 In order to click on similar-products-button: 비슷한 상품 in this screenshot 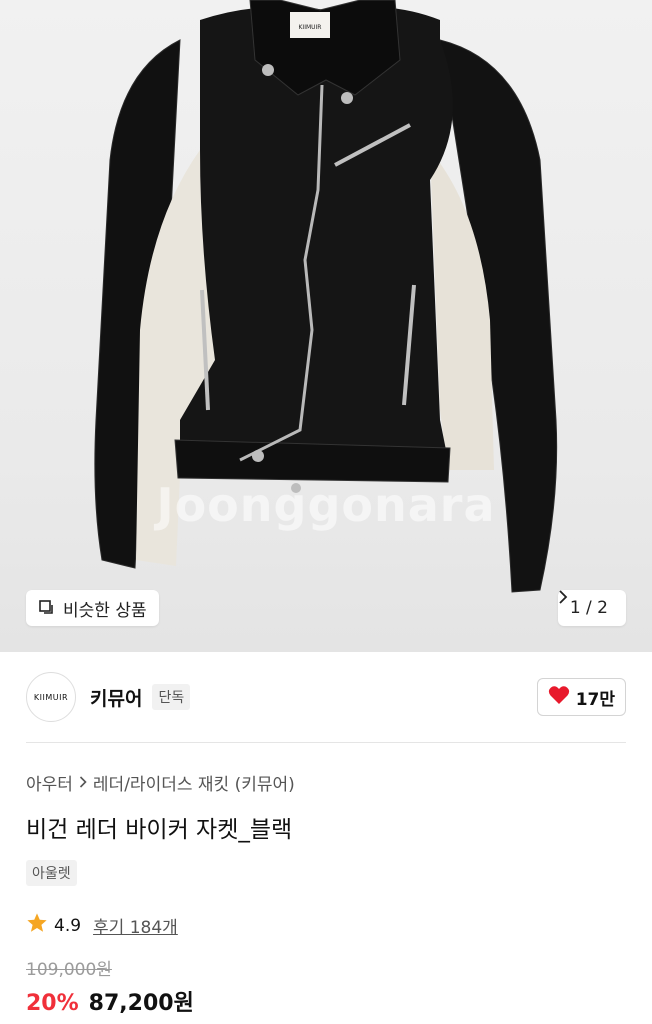, I will do `click(92, 608)`.